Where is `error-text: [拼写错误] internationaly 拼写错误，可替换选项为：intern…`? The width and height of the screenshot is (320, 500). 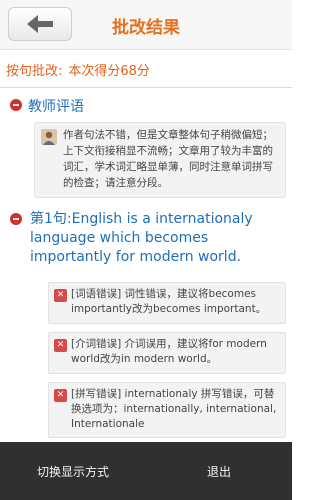 error-text: [拼写错误] internationaly 拼写错误，可替换选项为：intern… is located at coordinates (174, 409).